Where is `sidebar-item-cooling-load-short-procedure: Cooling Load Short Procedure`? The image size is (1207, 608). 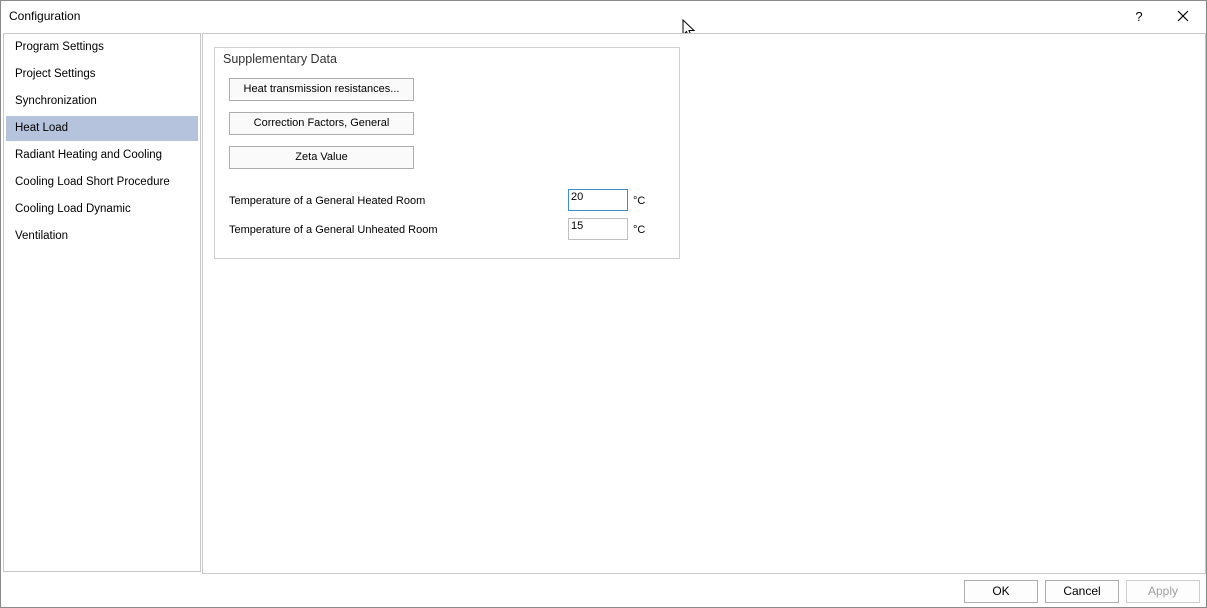
sidebar-item-cooling-load-short-procedure: Cooling Load Short Procedure is located at coordinates (102, 182).